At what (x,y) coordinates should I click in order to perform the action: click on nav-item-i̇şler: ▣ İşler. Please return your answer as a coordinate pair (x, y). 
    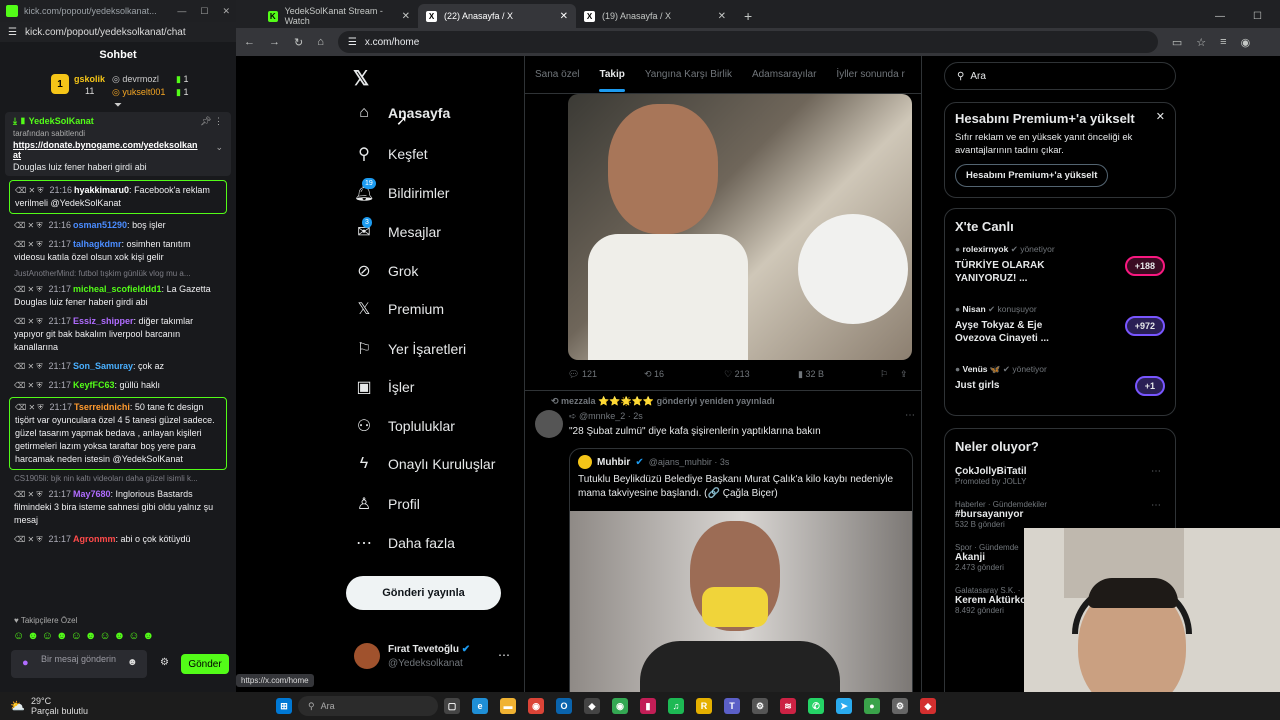
    Looking at the image, I should click on (384, 387).